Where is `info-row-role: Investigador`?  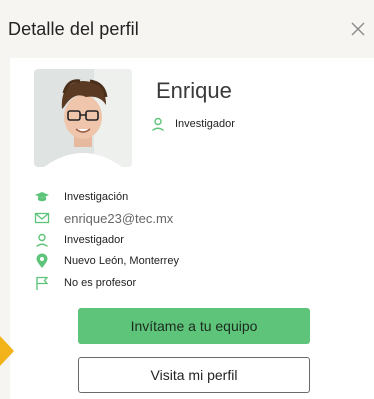
info-row-role: Investigador is located at coordinates (194, 240).